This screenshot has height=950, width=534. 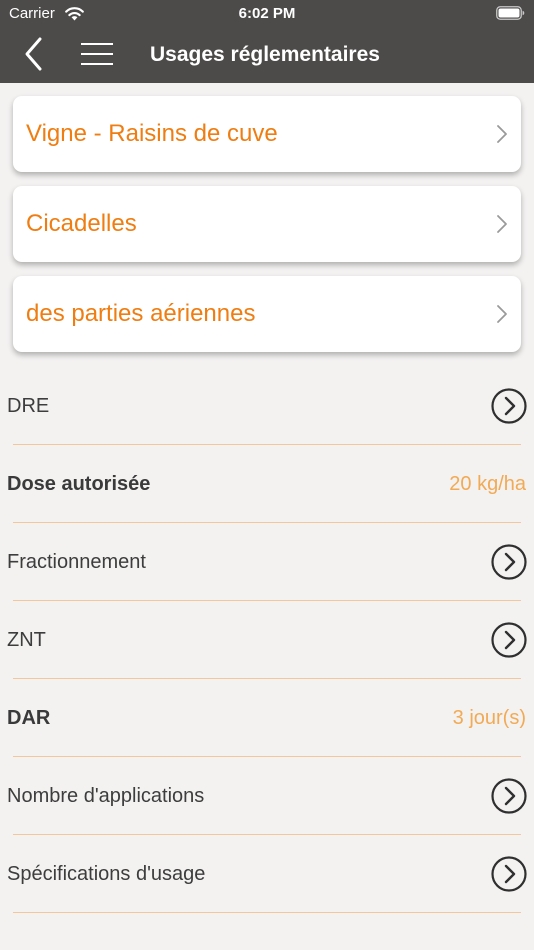 What do you see at coordinates (26, 640) in the screenshot?
I see `row-label: ZNT` at bounding box center [26, 640].